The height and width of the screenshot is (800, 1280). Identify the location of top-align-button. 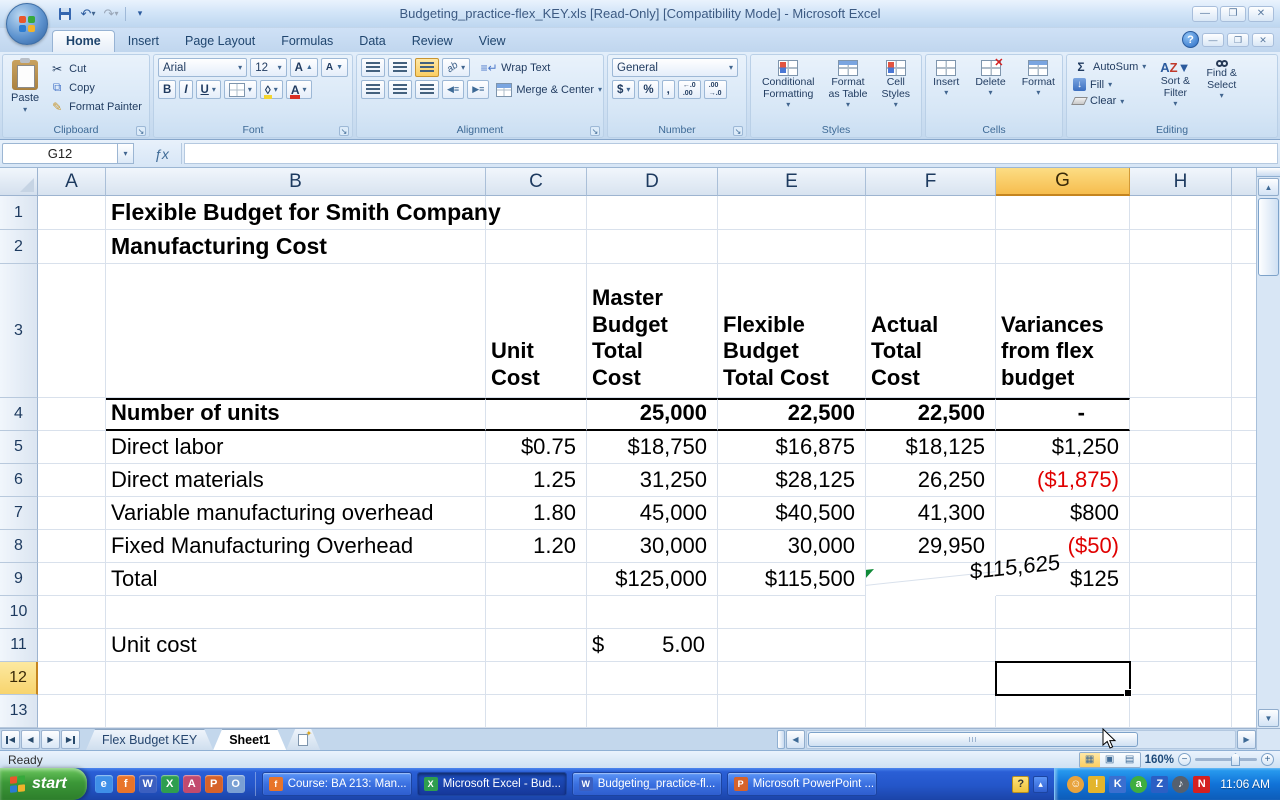
(373, 67).